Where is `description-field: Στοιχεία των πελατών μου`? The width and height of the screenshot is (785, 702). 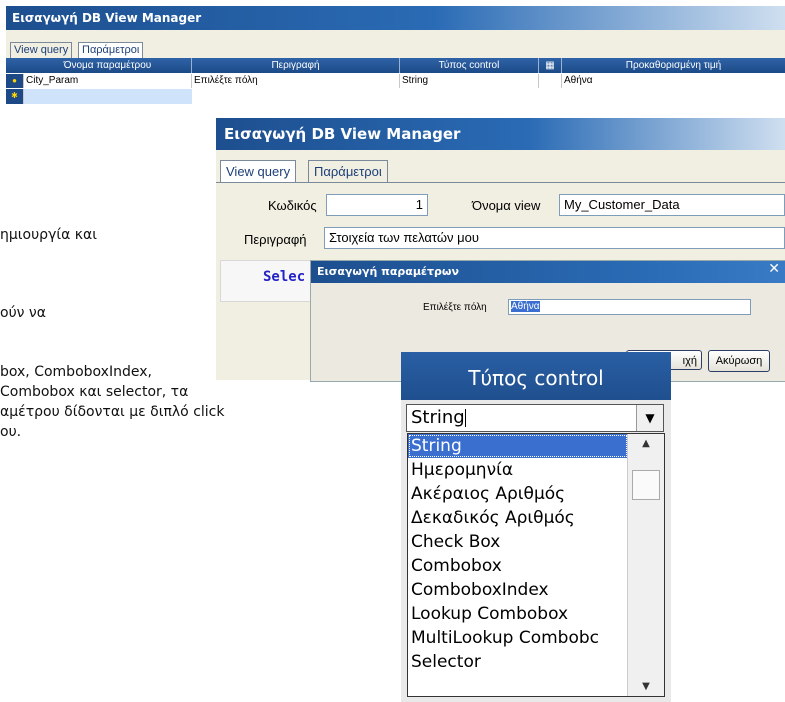
description-field: Στοιχεία των πελατών μου is located at coordinates (554, 238).